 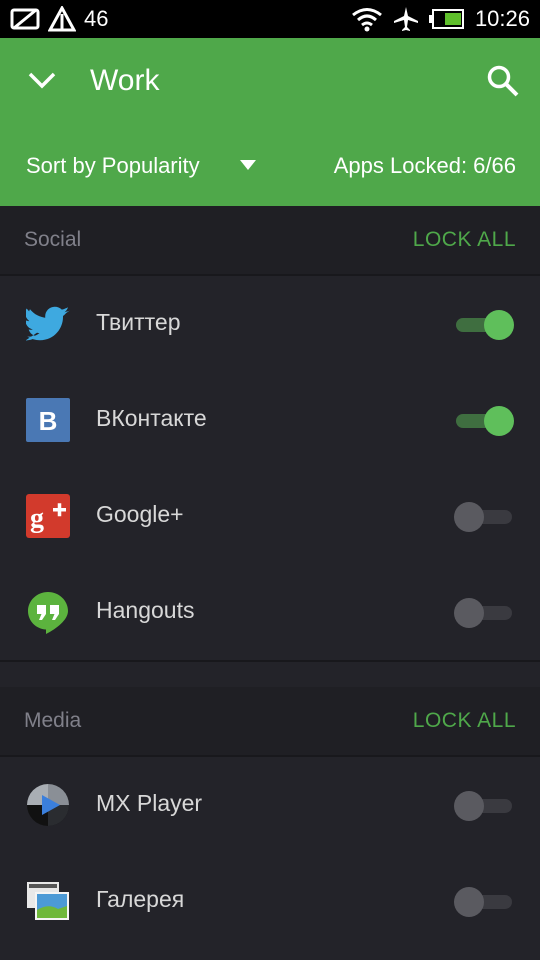 What do you see at coordinates (140, 514) in the screenshot?
I see `app-name: Google+` at bounding box center [140, 514].